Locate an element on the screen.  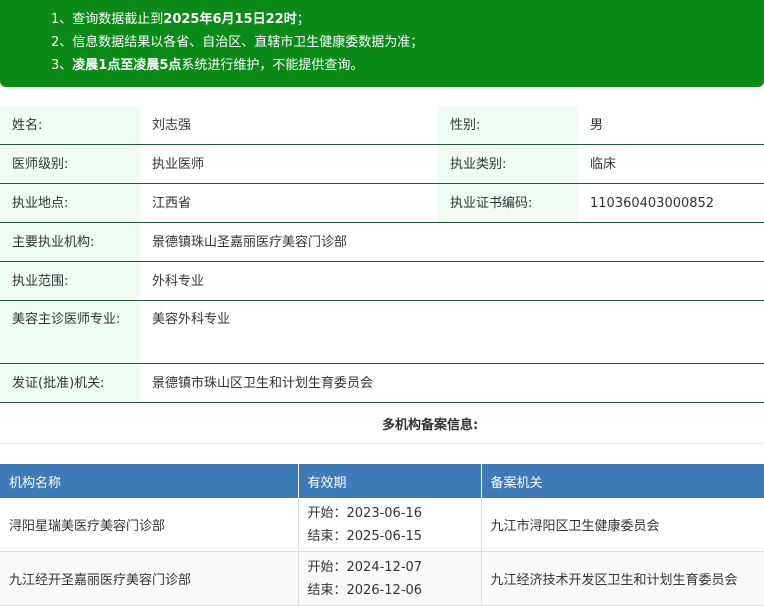
info-row-issuer: 发证(批准)机关: 景德镇市珠山区卫生和计划生育委员会 is located at coordinates (382, 383).